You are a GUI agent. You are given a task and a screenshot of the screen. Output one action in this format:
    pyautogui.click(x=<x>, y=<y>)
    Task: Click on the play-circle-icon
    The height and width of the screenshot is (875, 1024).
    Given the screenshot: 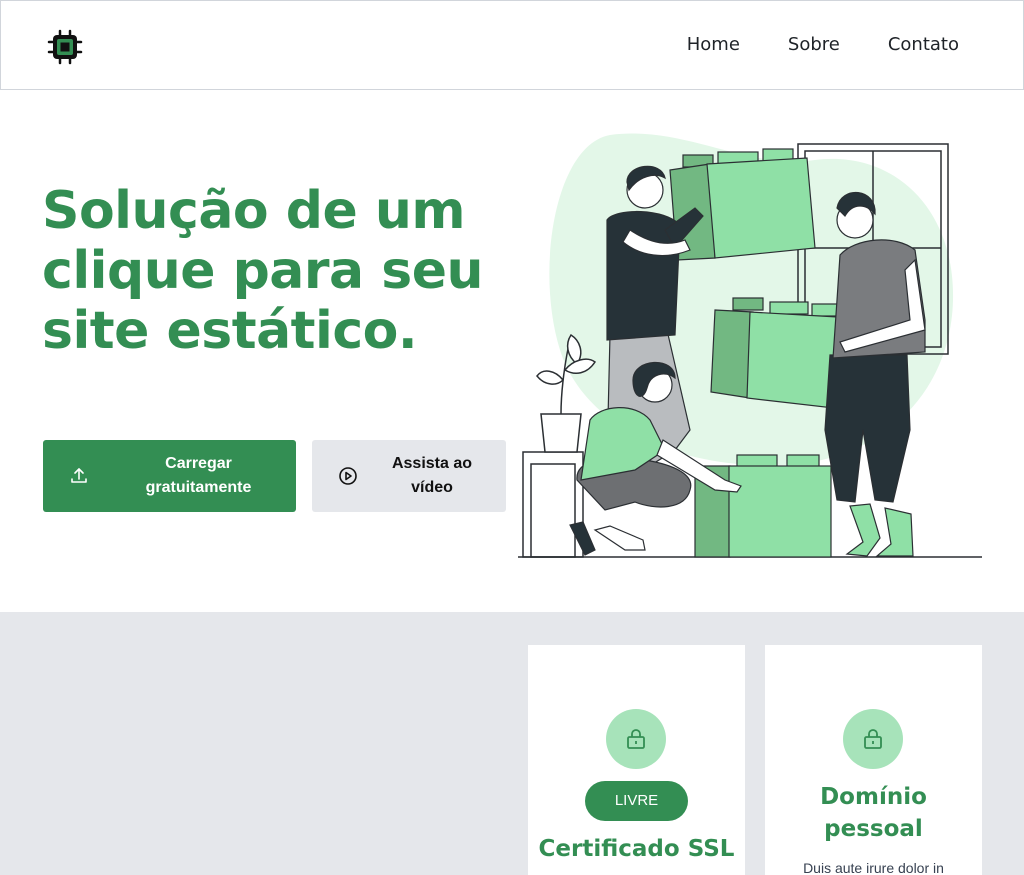 What is the action you would take?
    pyautogui.click(x=348, y=476)
    